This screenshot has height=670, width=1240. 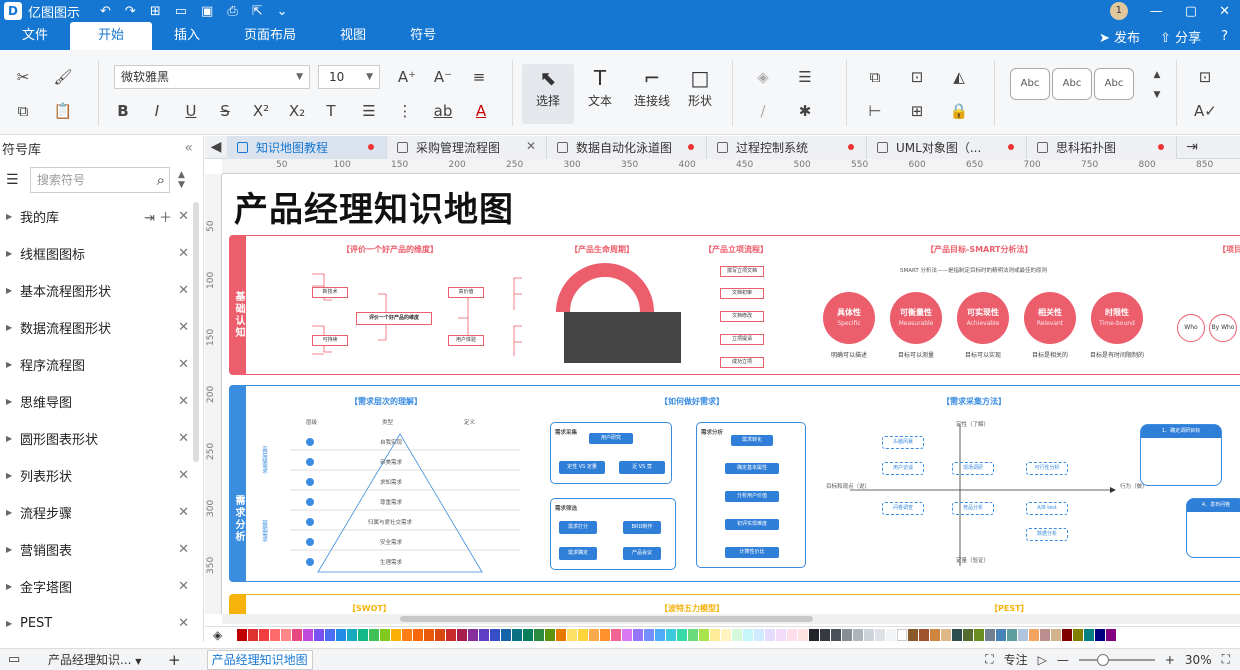 I want to click on tab-insert: 插入, so click(x=187, y=36).